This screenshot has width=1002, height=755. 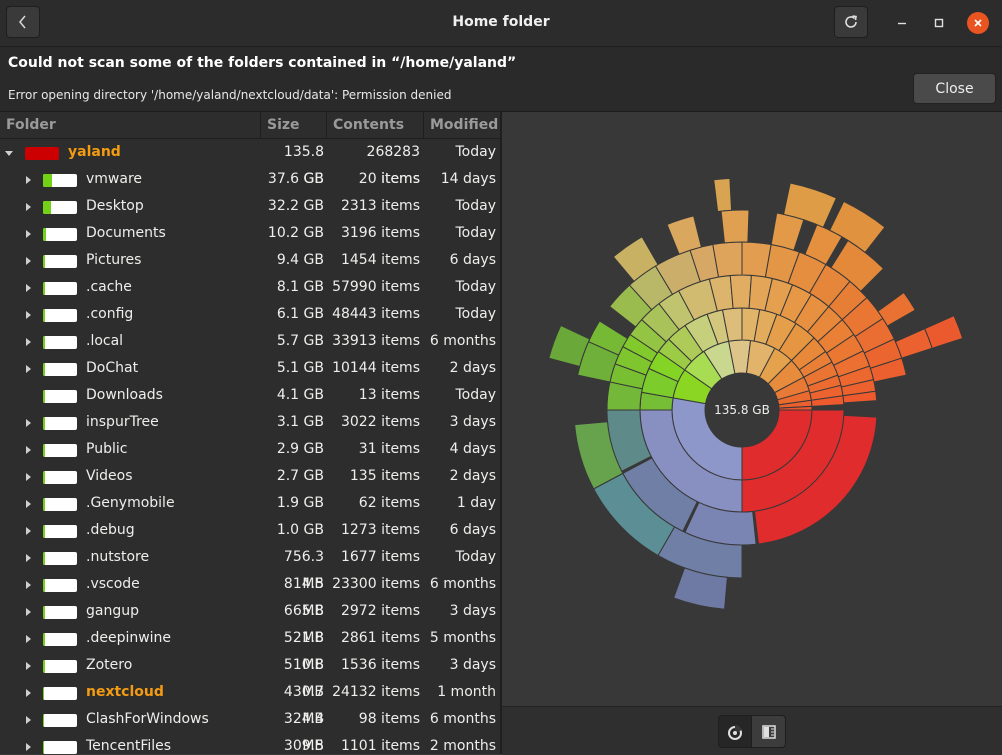 I want to click on column-contents: Contents, so click(x=375, y=125).